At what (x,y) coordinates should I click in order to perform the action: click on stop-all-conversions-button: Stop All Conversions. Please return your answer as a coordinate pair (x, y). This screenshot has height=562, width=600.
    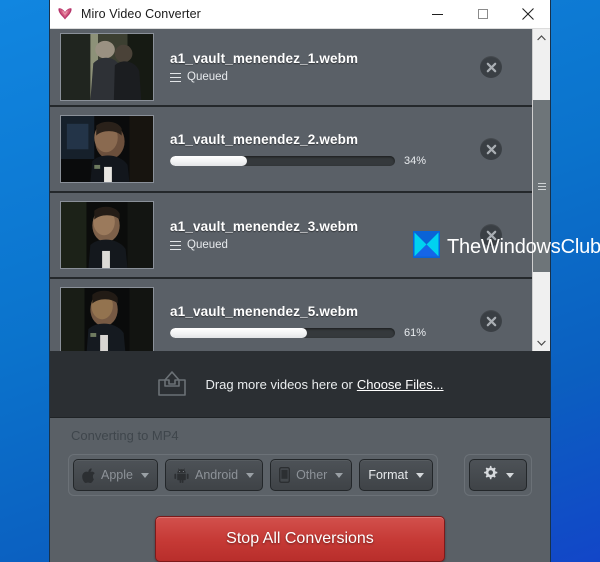
    Looking at the image, I should click on (300, 539).